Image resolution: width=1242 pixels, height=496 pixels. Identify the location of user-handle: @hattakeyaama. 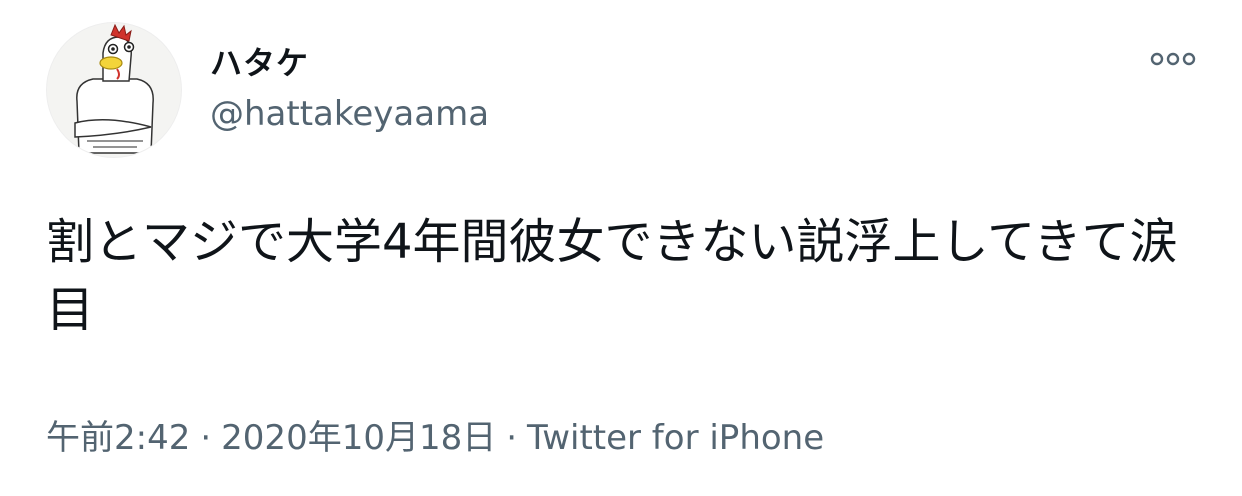
(349, 114).